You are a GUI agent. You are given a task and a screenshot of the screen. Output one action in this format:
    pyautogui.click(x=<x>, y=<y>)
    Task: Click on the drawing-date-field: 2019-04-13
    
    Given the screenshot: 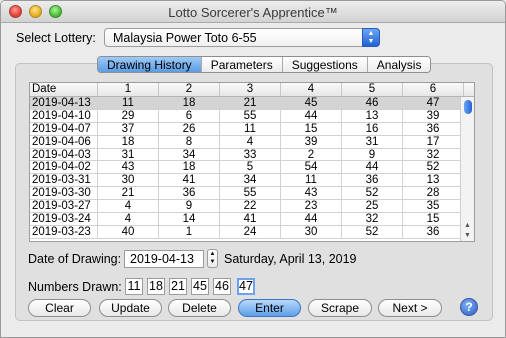 What is the action you would take?
    pyautogui.click(x=164, y=259)
    